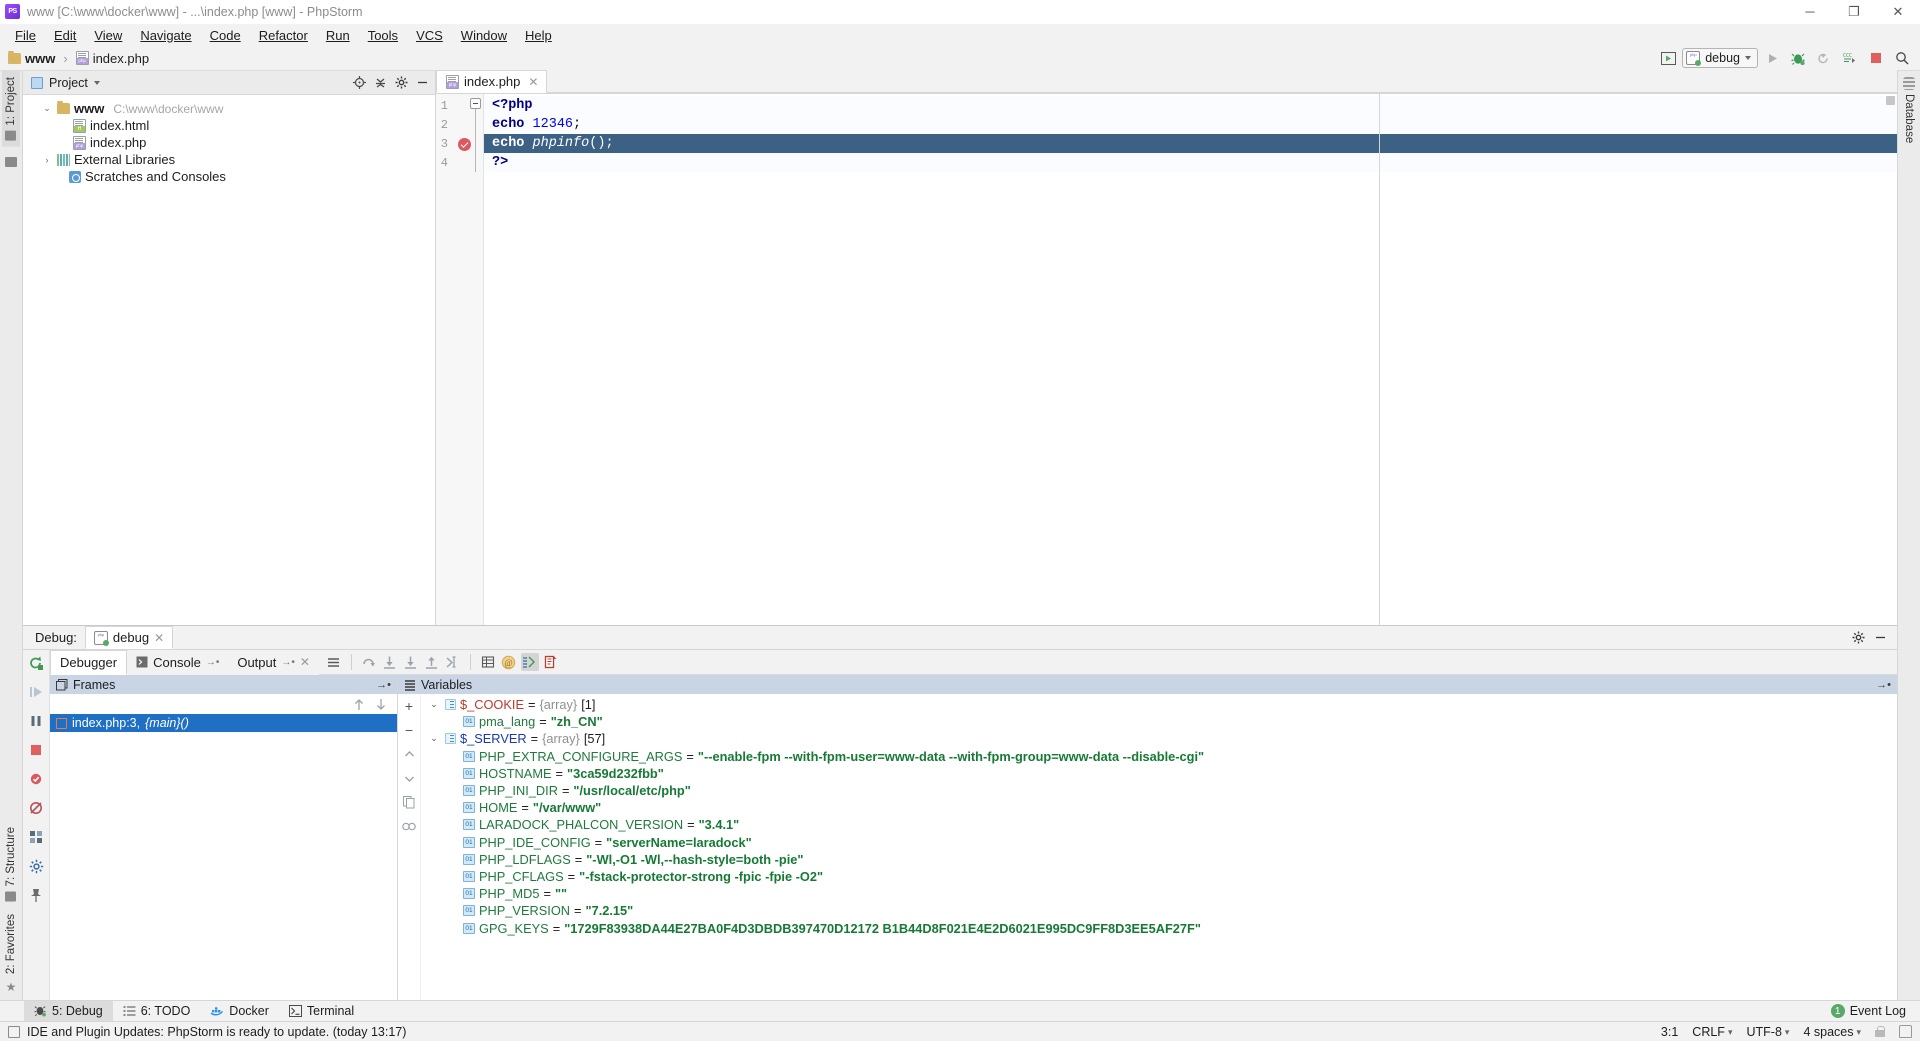 The width and height of the screenshot is (1920, 1041). I want to click on run-configuration-selector: debug, so click(1720, 58).